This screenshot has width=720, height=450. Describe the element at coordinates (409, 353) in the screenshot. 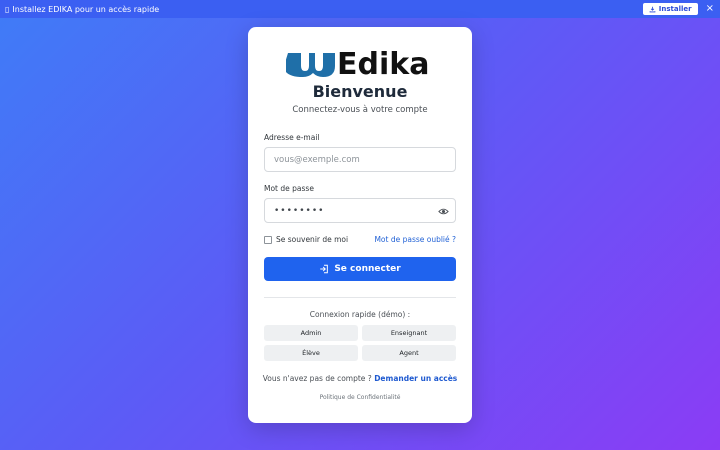

I see `quick-login-agent-button: Agent` at that location.